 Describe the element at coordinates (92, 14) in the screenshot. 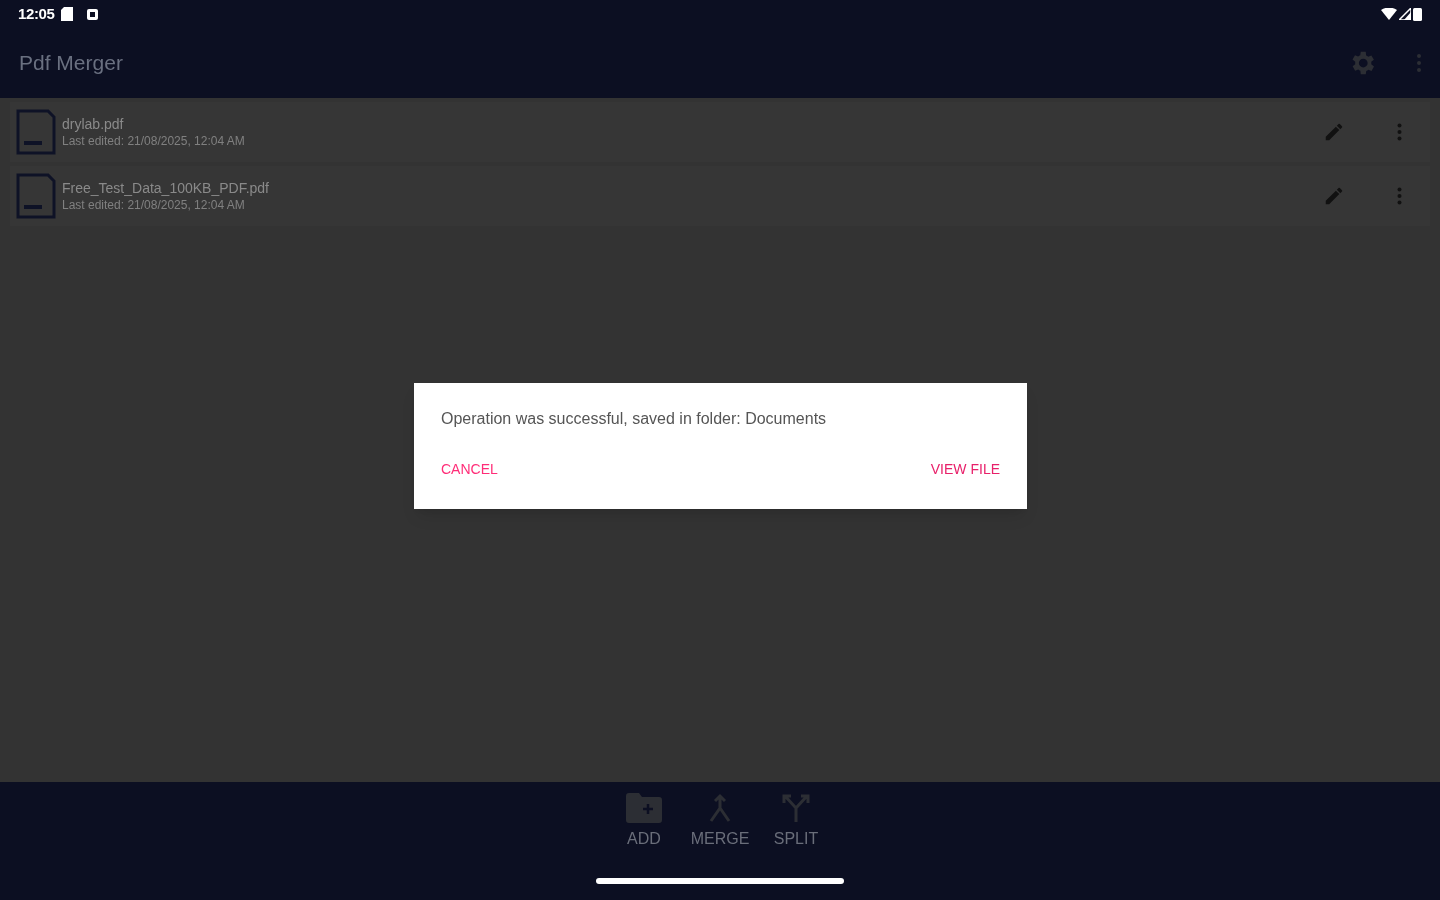

I see `notification-icon` at that location.